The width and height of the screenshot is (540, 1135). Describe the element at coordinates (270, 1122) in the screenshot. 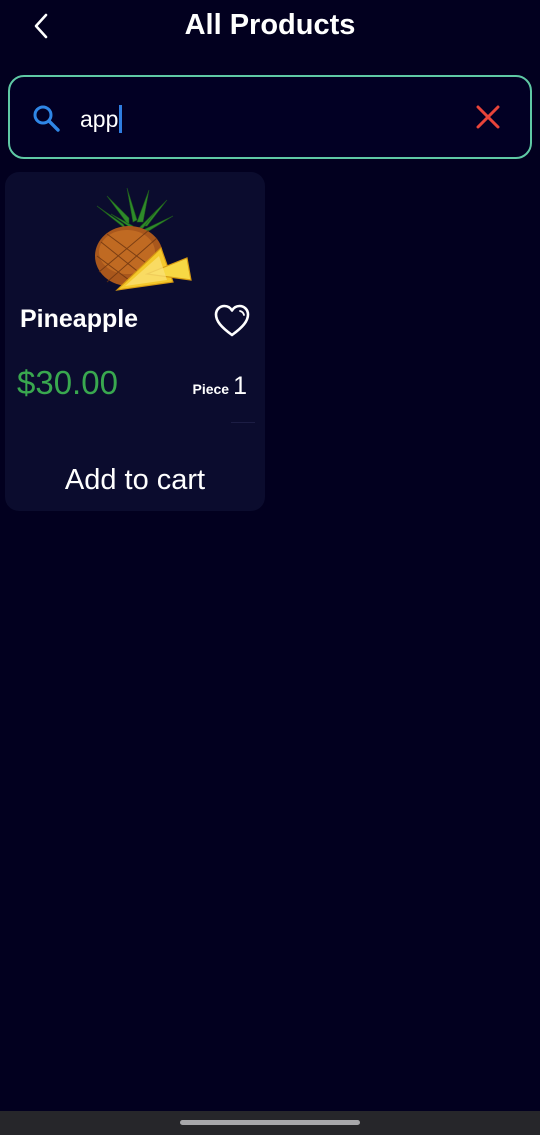

I see `home-indicator` at that location.